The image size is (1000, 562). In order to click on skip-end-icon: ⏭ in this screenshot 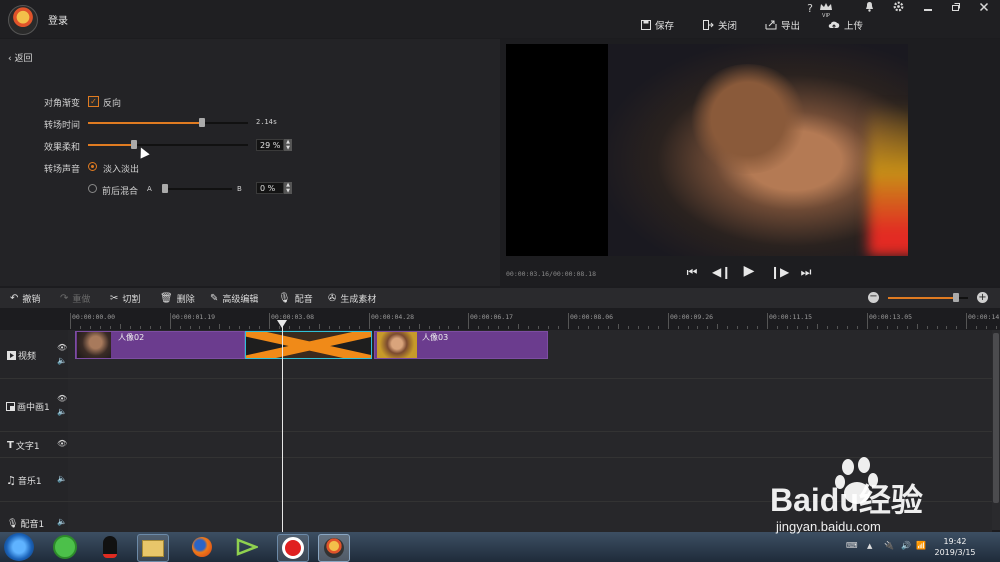, I will do `click(806, 272)`.